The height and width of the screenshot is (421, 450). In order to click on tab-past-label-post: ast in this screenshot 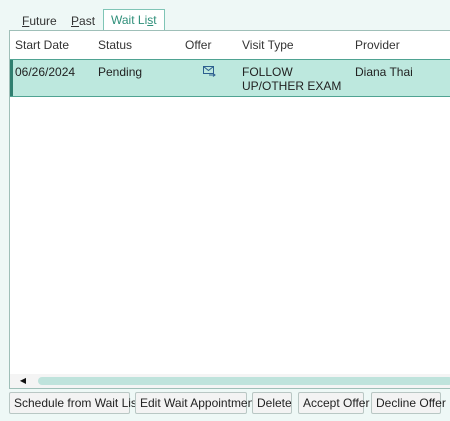, I will do `click(87, 21)`.